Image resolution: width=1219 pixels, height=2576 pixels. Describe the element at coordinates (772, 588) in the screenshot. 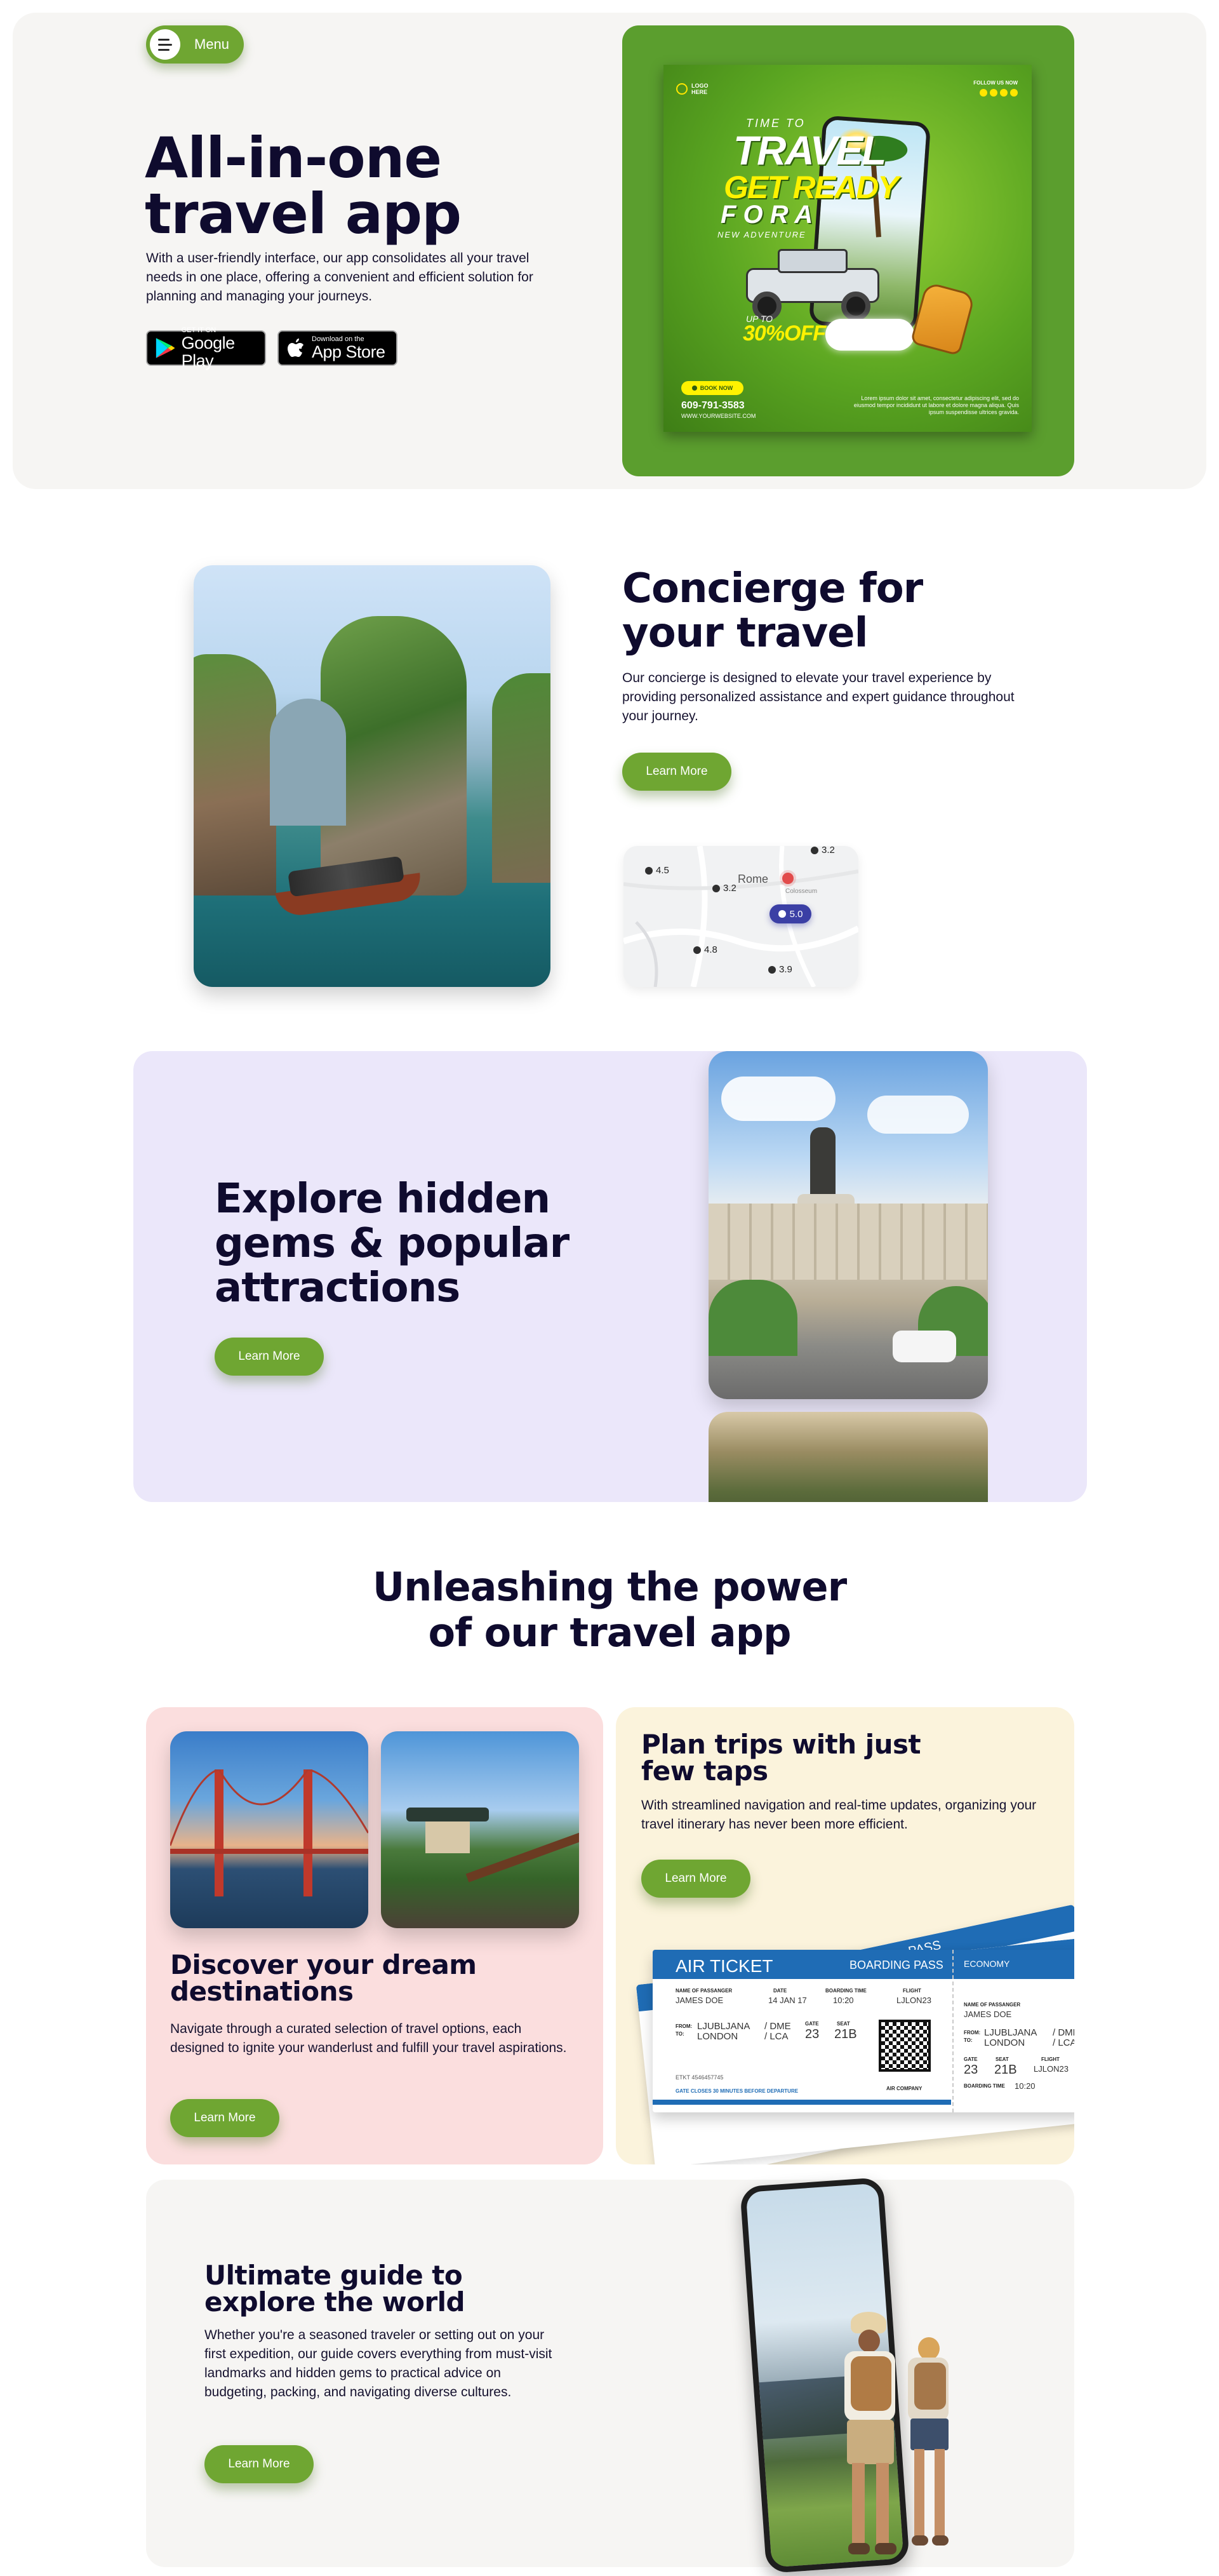

I see `concierge-title-line1: Concierge for` at that location.